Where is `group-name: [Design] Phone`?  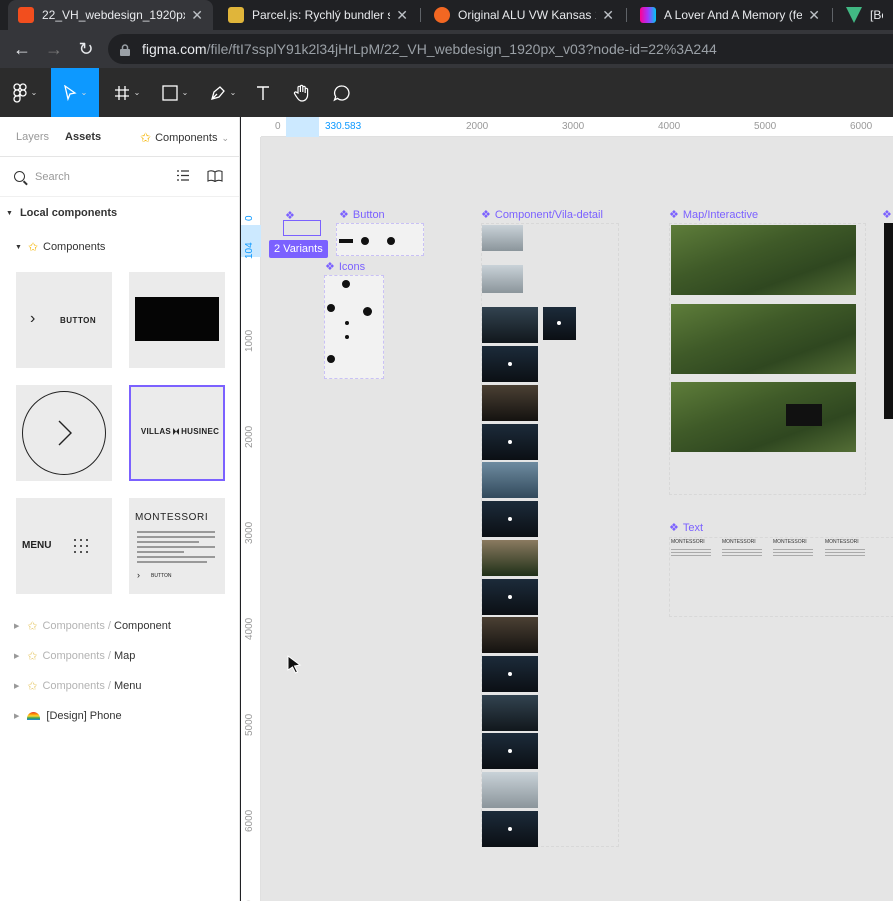 group-name: [Design] Phone is located at coordinates (84, 716).